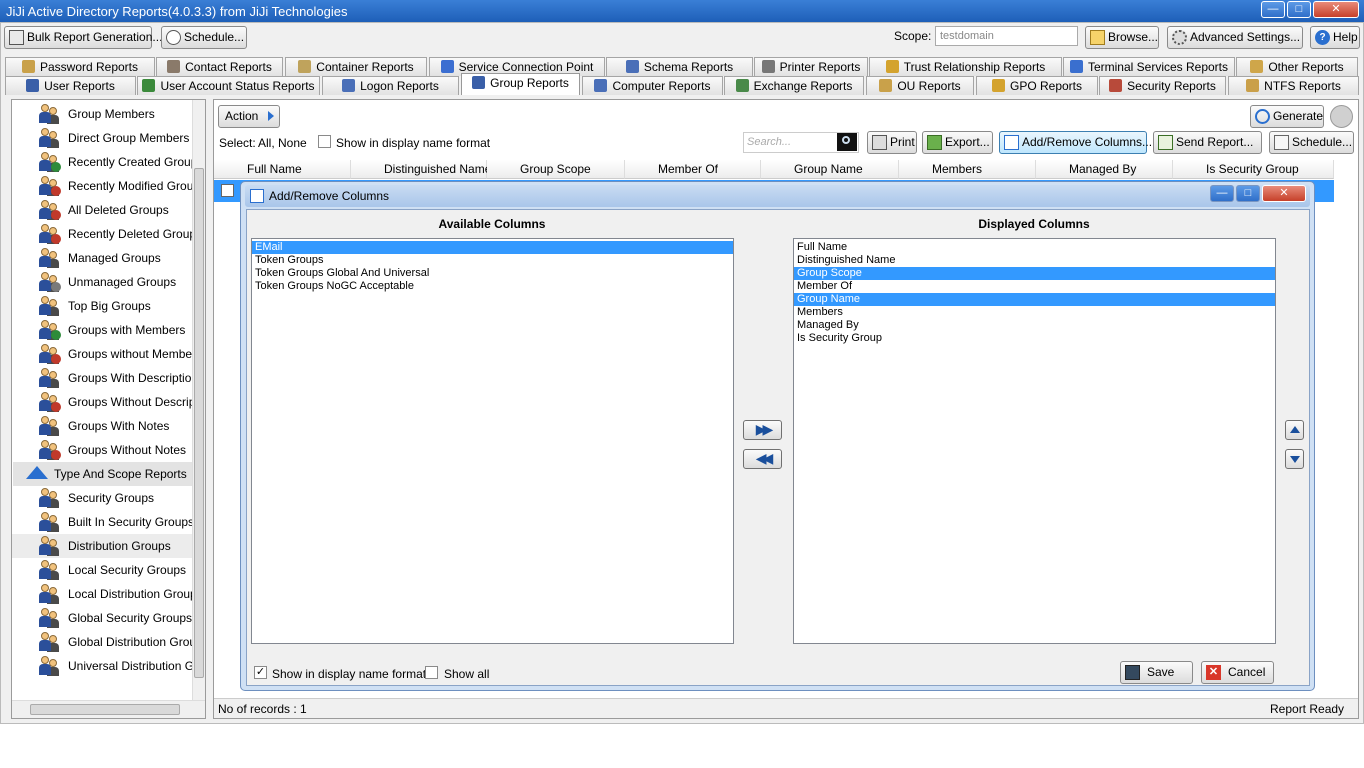 The height and width of the screenshot is (768, 1364). What do you see at coordinates (102, 306) in the screenshot?
I see `sidebar-item-top-big-groups: Top Big Groups` at bounding box center [102, 306].